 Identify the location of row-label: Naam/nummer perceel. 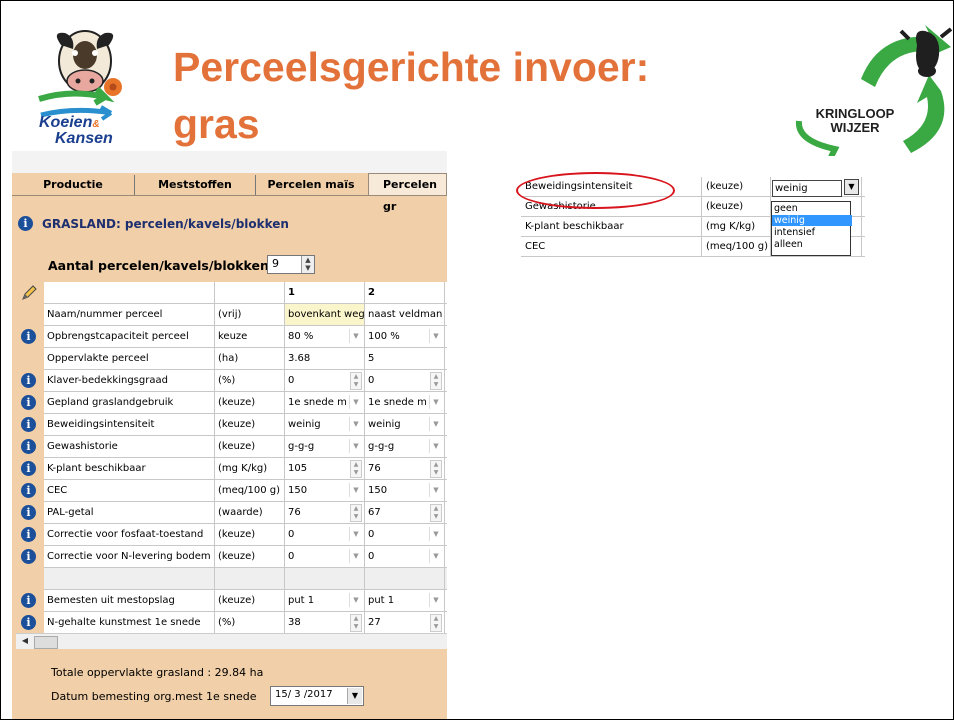
(129, 315).